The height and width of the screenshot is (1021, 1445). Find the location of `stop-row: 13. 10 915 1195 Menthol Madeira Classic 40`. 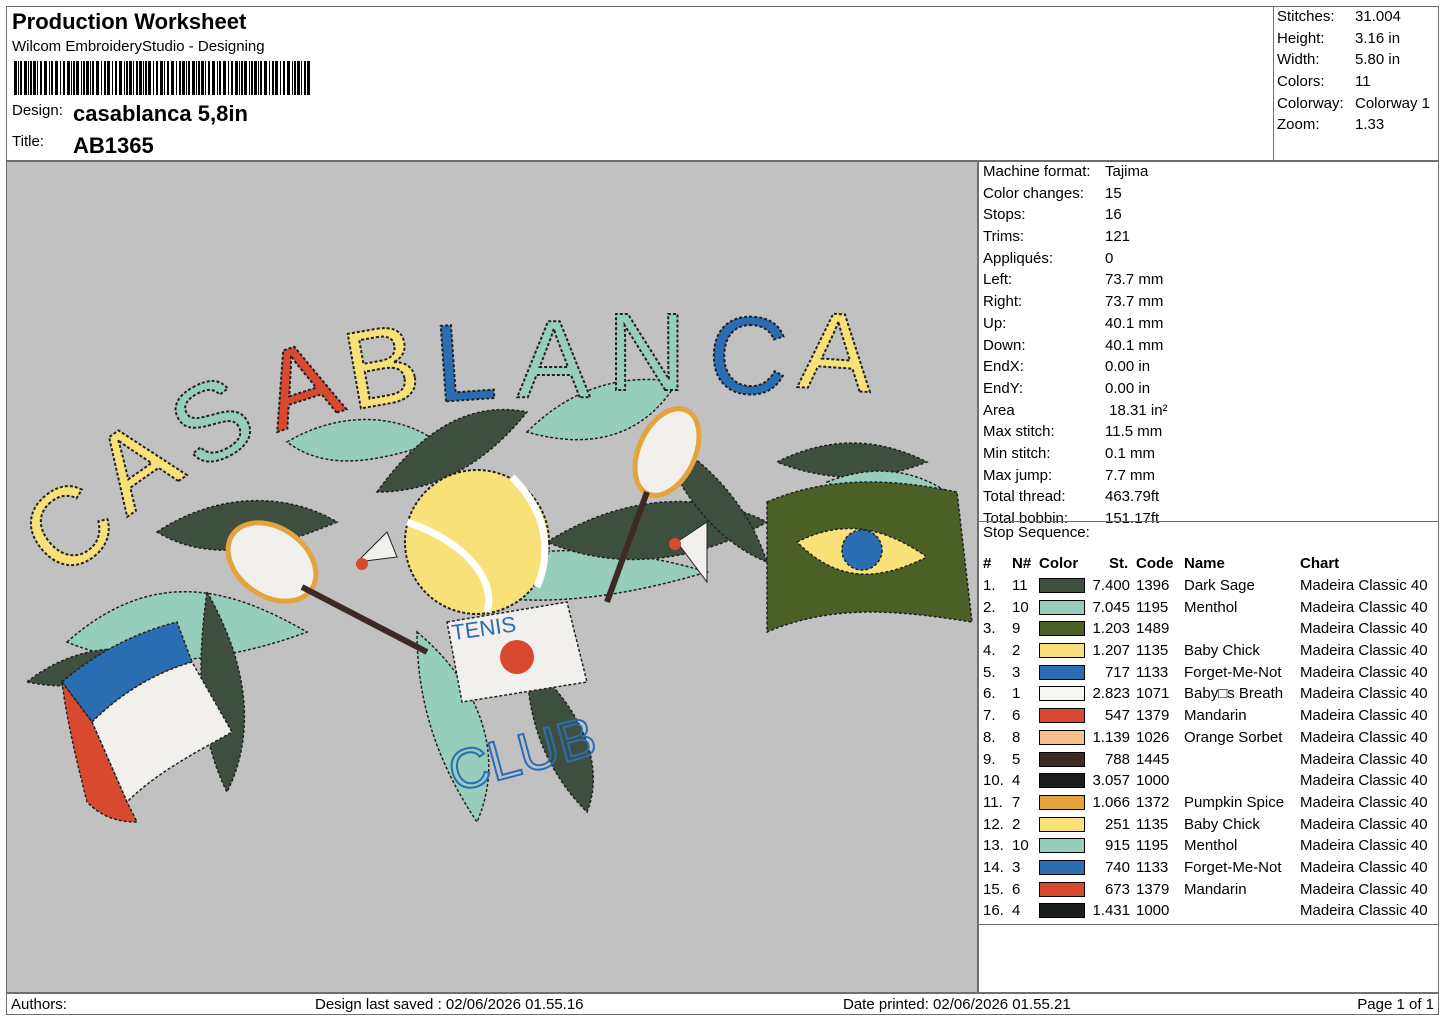

stop-row: 13. 10 915 1195 Menthol Madeira Classic 40 is located at coordinates (1209, 846).